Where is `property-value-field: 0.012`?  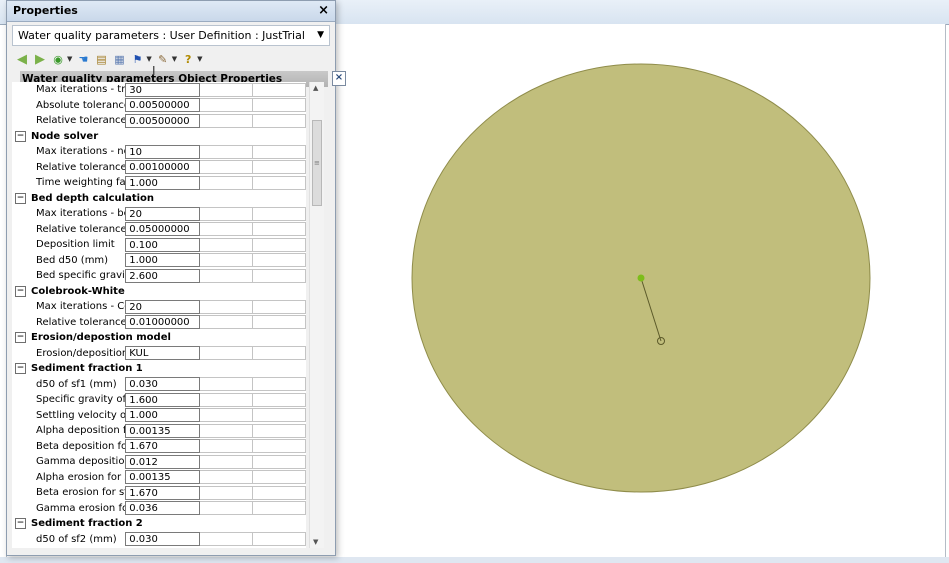
property-value-field: 0.012 is located at coordinates (162, 461).